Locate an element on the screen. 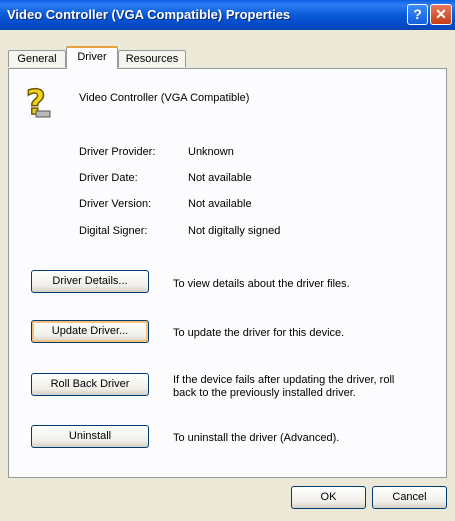 This screenshot has height=521, width=455. cancel-button: Cancel is located at coordinates (409, 497).